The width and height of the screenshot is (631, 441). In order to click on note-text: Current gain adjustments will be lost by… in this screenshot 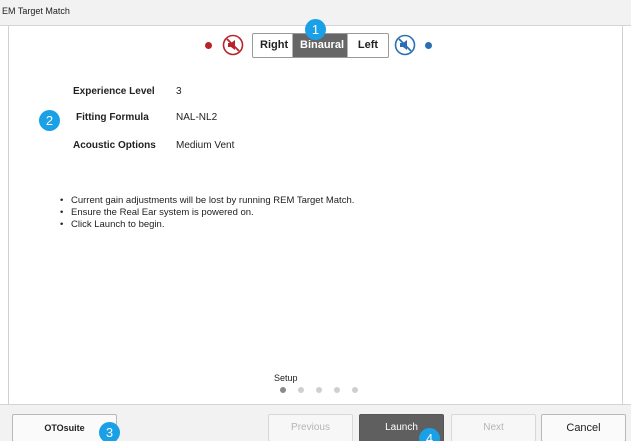, I will do `click(213, 200)`.